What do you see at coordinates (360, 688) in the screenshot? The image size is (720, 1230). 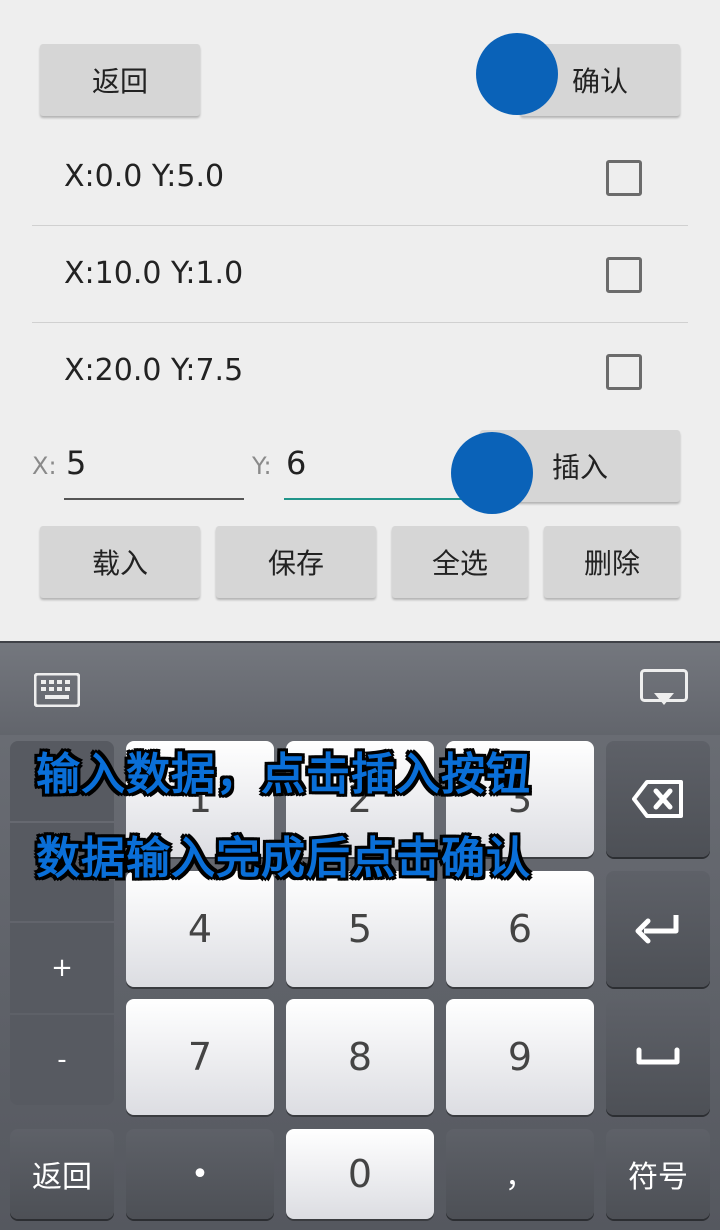 I see `keyboard-toolbar` at bounding box center [360, 688].